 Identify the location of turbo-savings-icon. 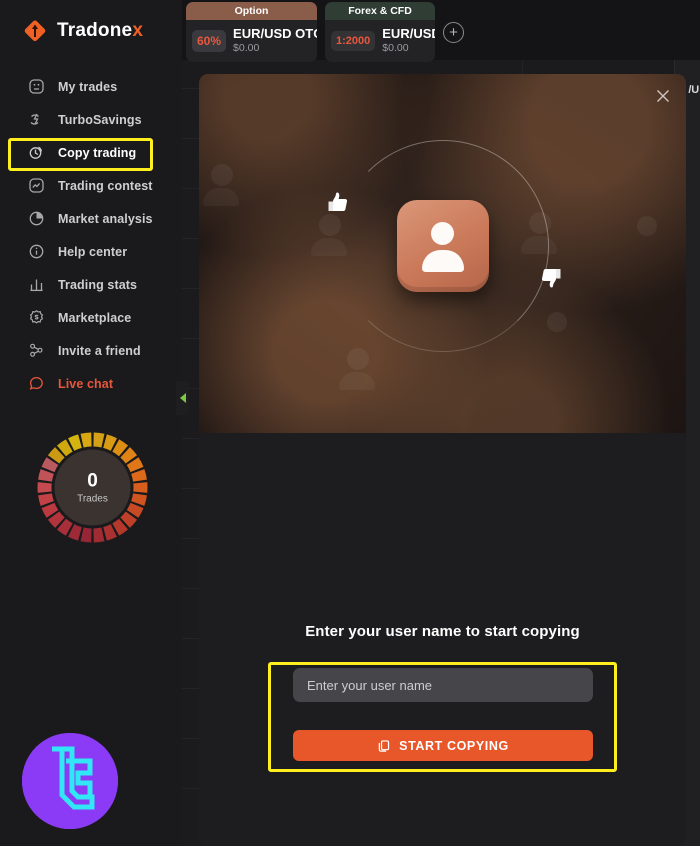
(36, 119).